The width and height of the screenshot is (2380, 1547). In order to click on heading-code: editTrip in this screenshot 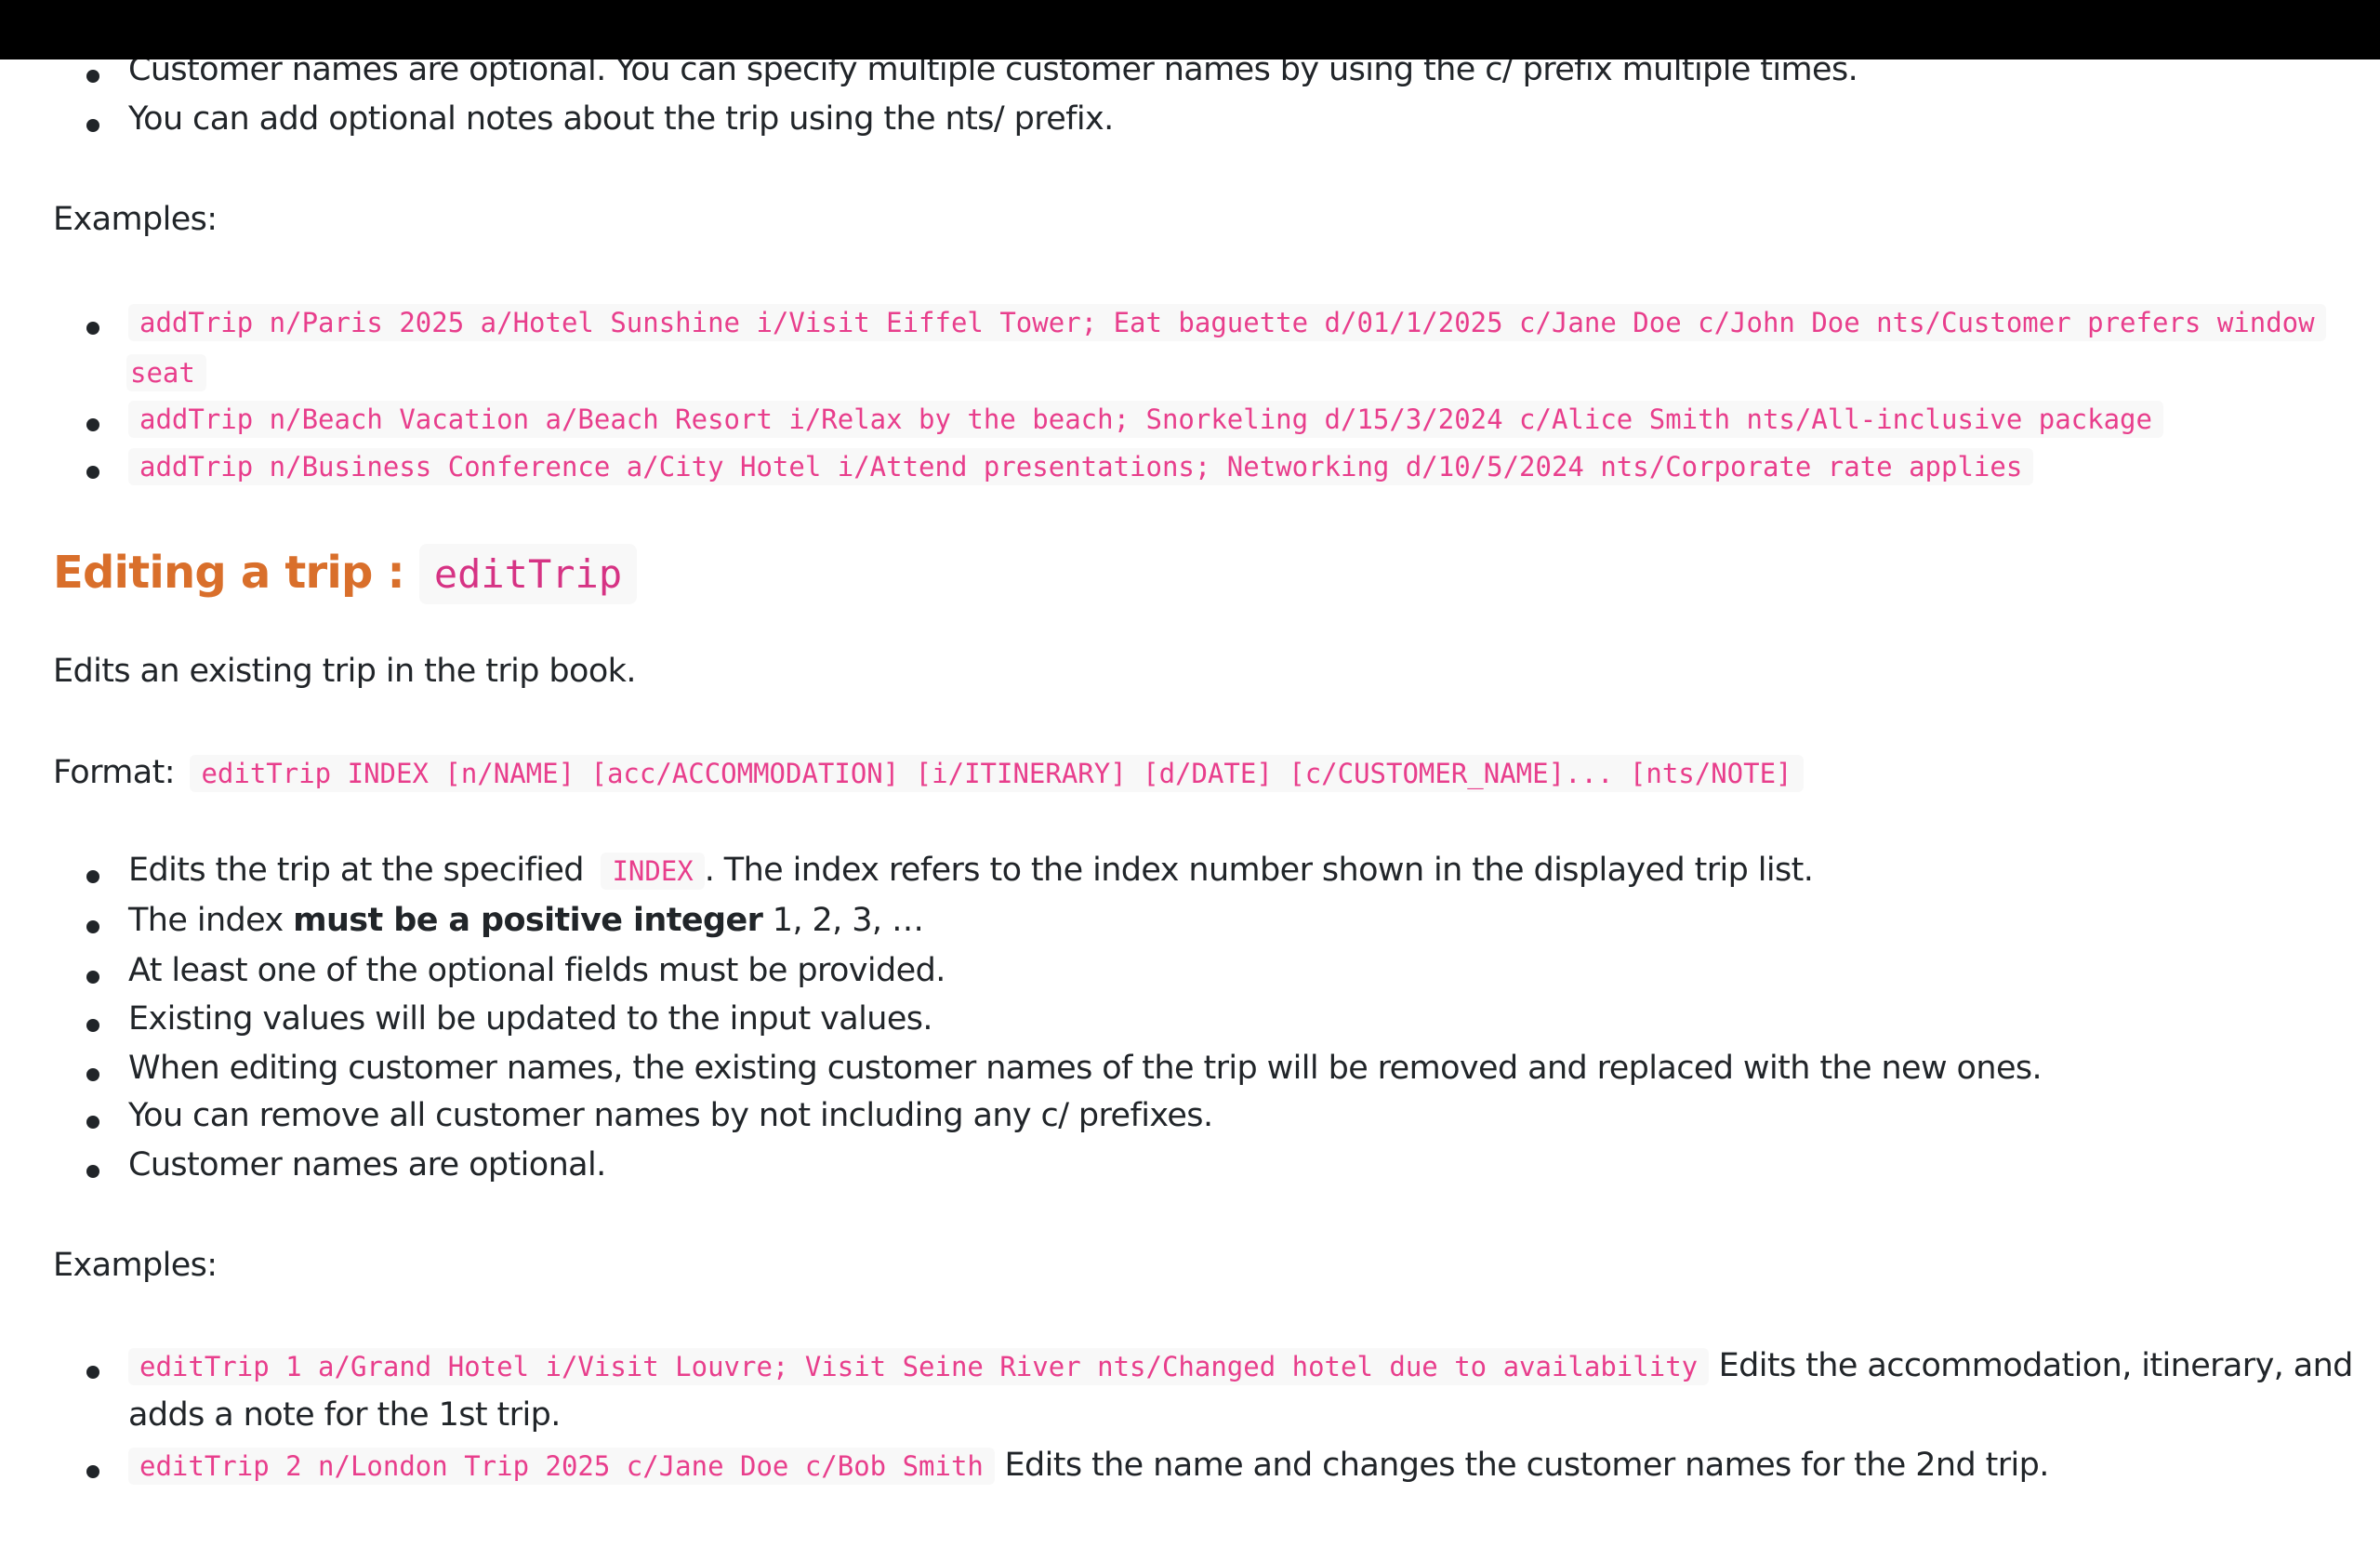, I will do `click(528, 574)`.